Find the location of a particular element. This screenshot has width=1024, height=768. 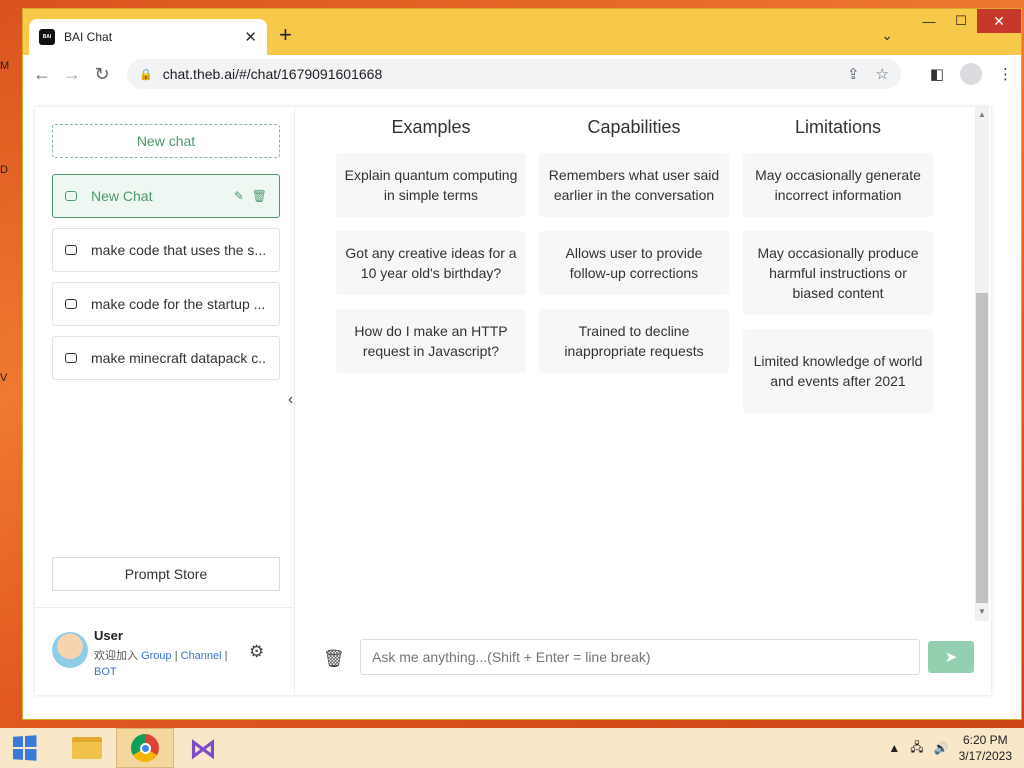

send-icon: ➤ is located at coordinates (951, 657).